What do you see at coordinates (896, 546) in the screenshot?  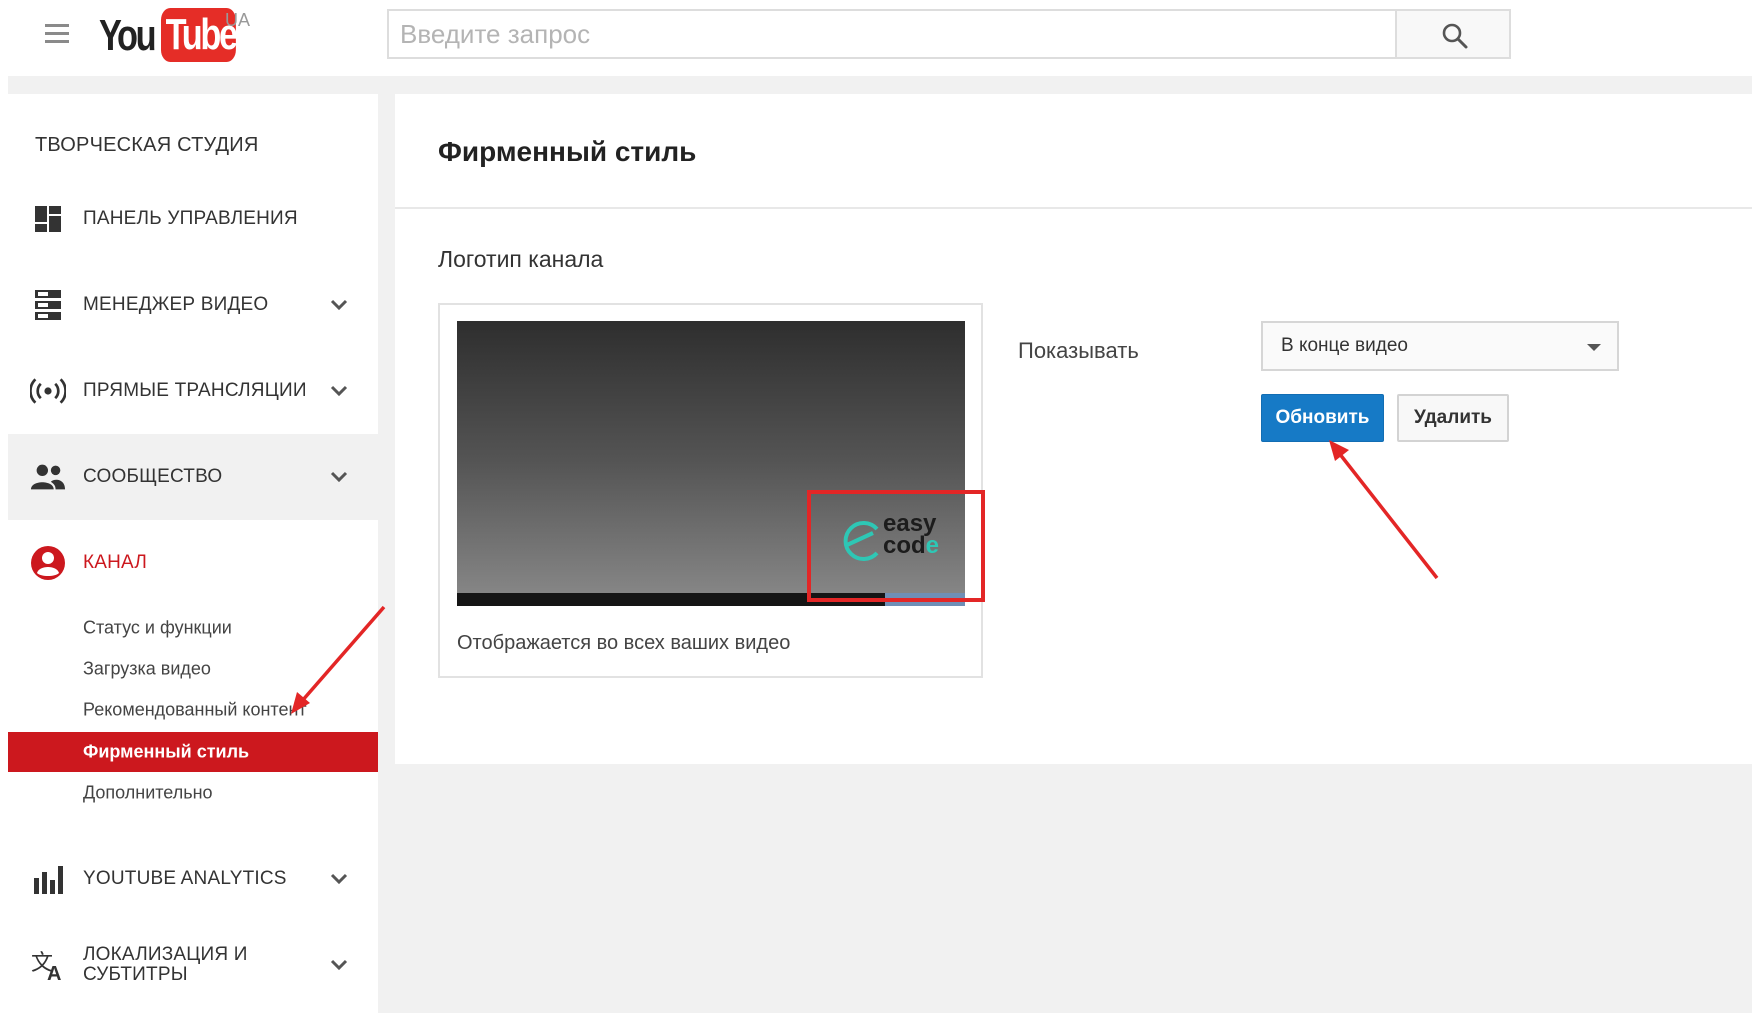 I see `annotation-highlight-box` at bounding box center [896, 546].